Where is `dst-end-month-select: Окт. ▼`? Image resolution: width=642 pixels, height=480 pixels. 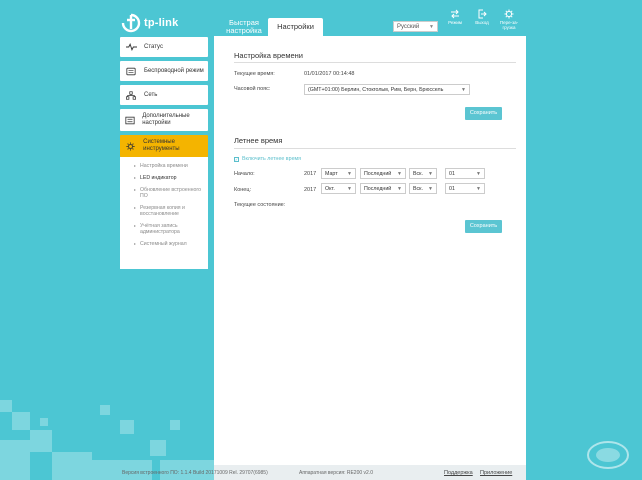
dst-end-month-select: Окт. ▼ is located at coordinates (338, 188).